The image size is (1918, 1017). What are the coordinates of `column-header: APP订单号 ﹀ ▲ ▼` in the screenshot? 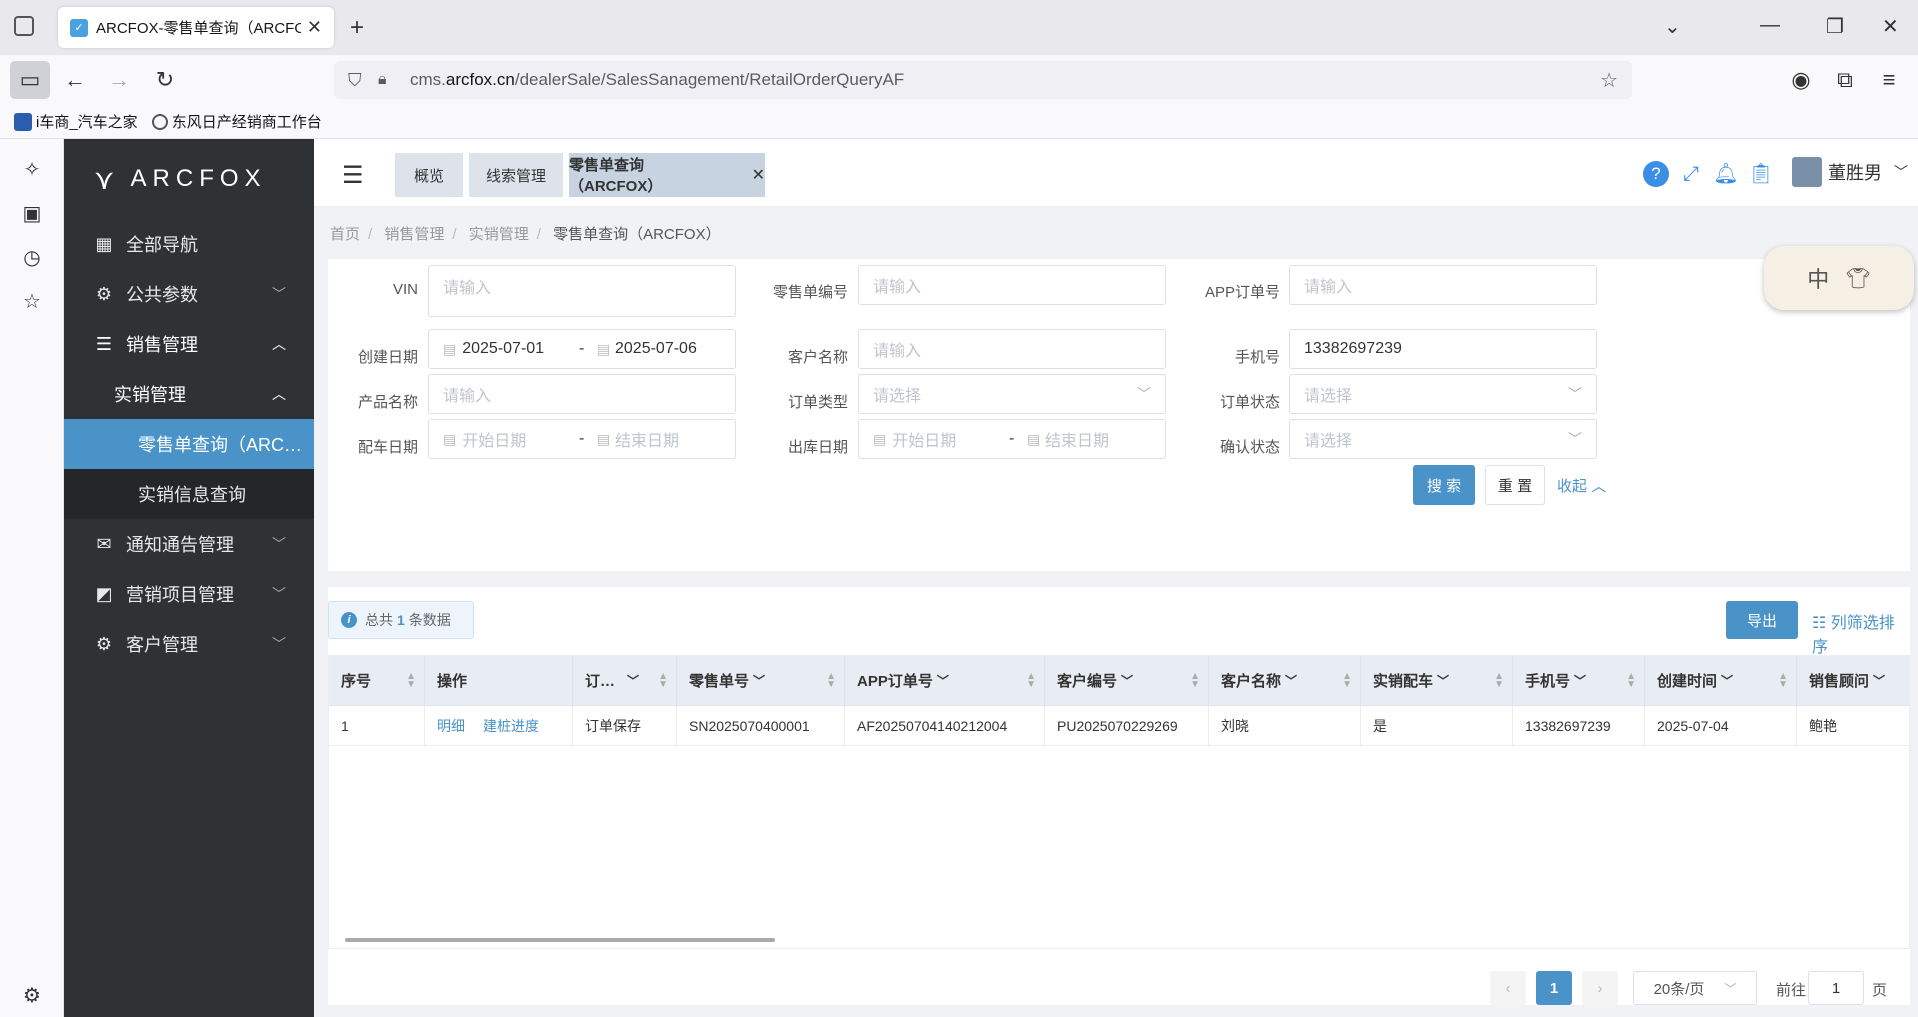 It's located at (945, 681).